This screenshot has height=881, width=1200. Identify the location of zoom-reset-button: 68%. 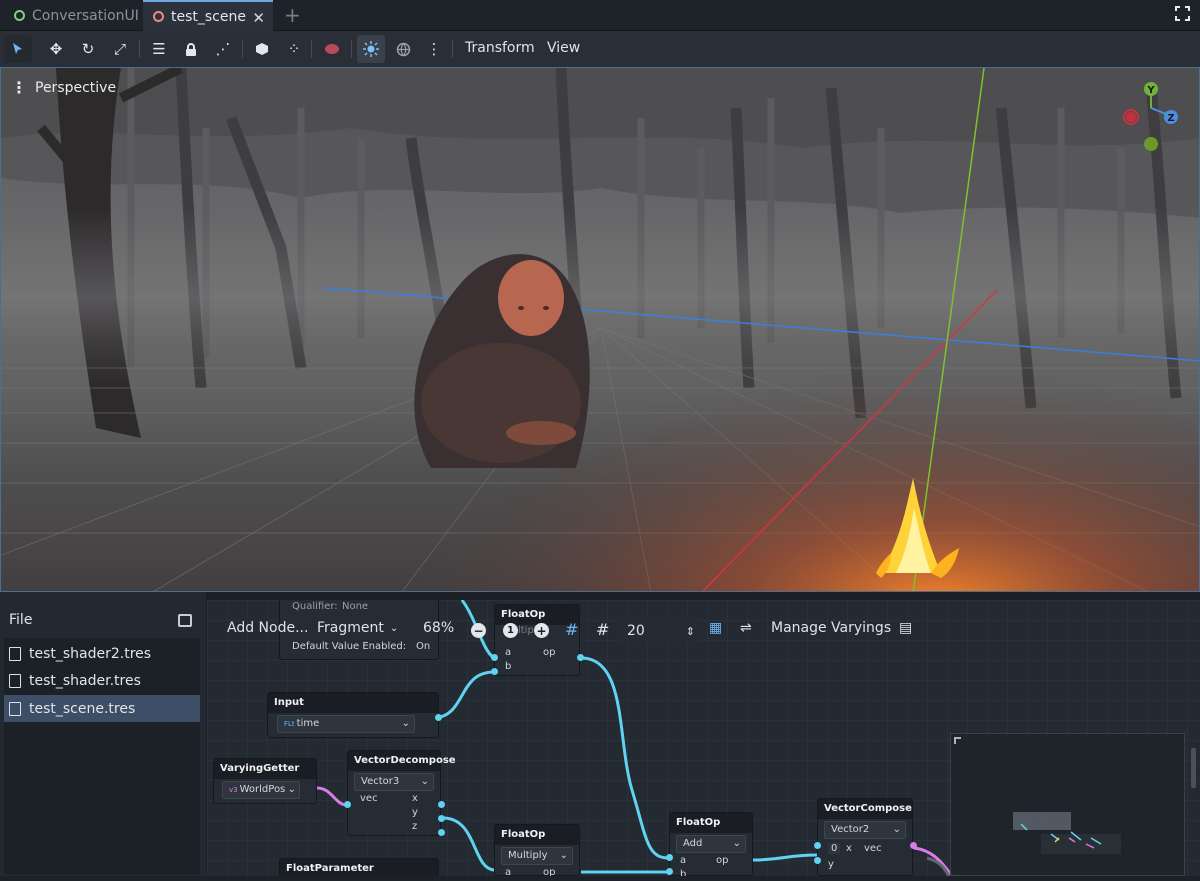
(438, 628).